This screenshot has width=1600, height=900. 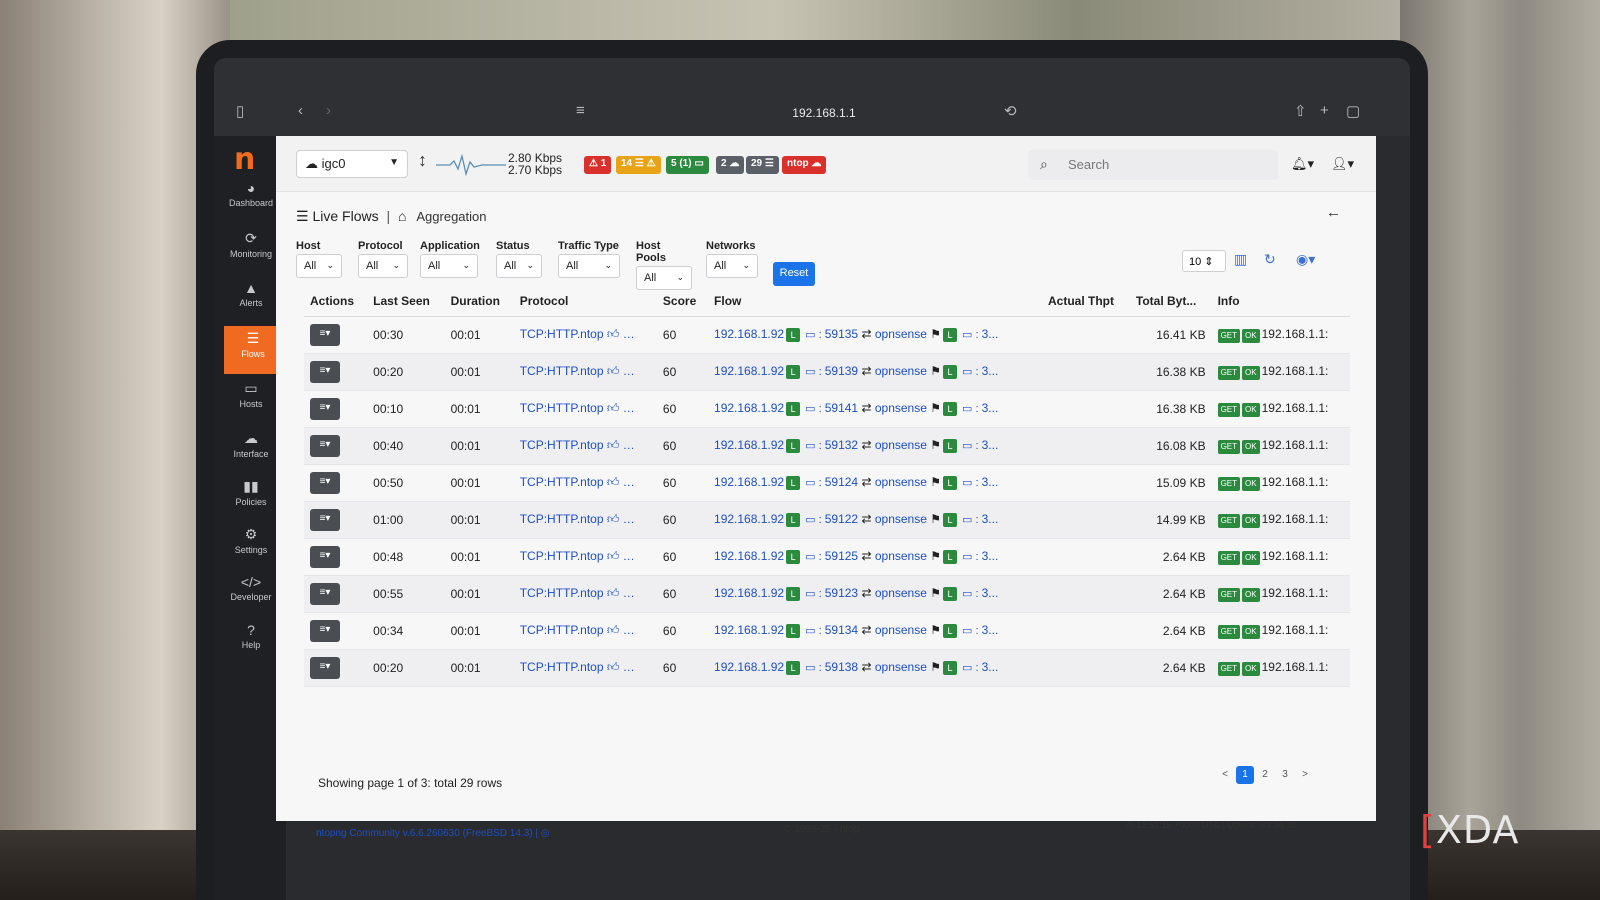 What do you see at coordinates (687, 165) in the screenshot?
I see `status-badge: 5 (1) ▭` at bounding box center [687, 165].